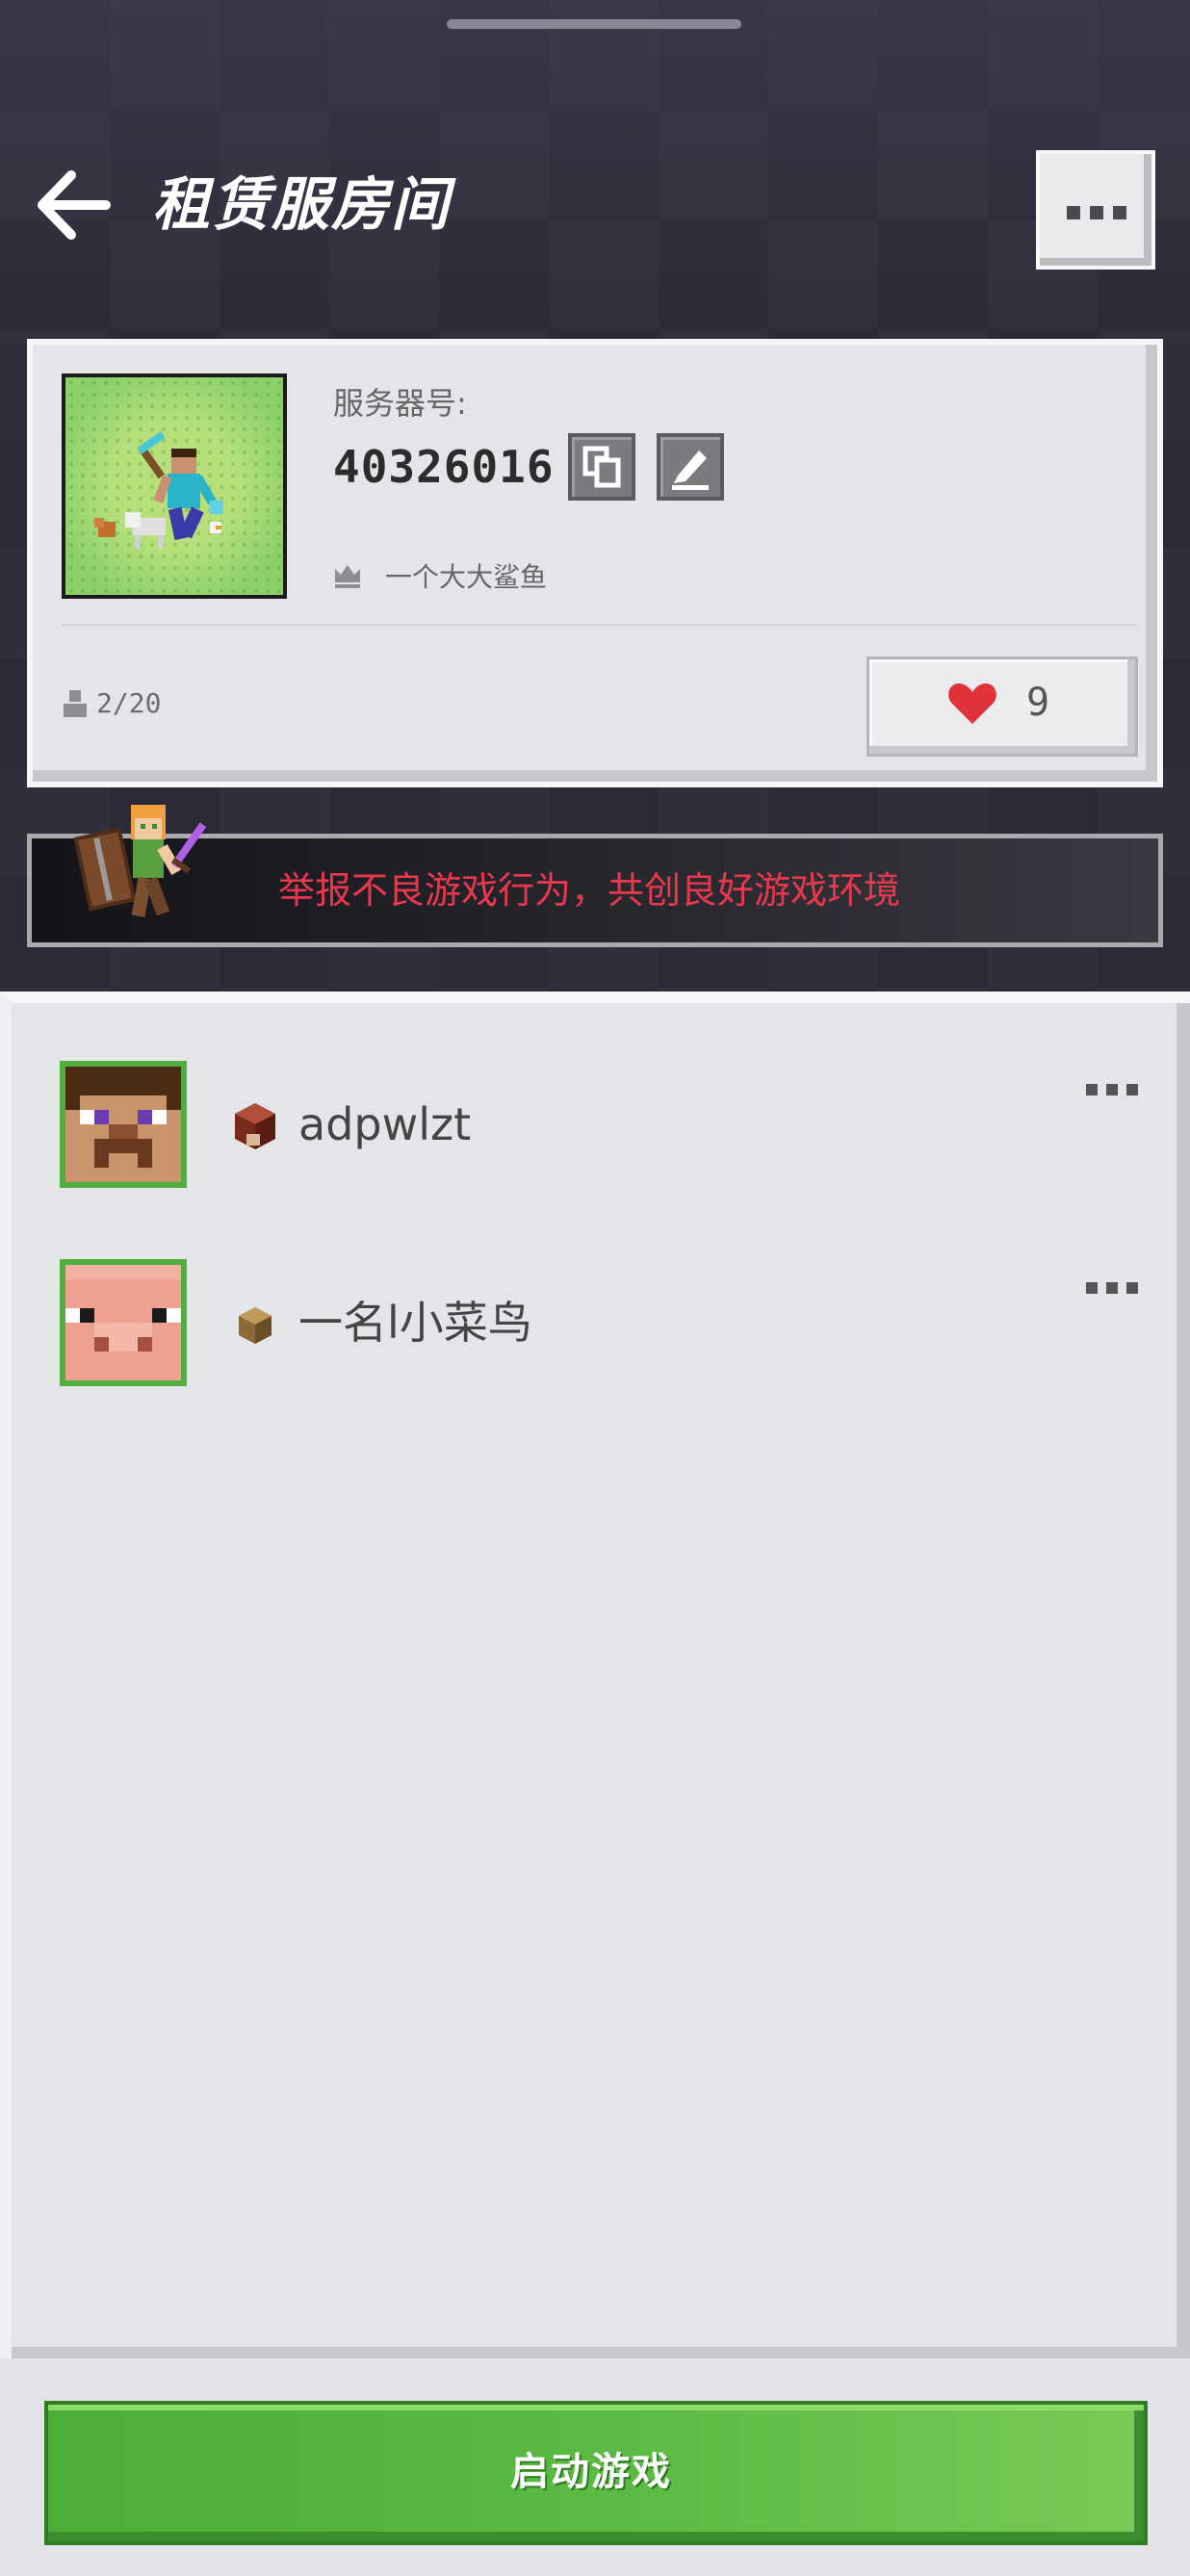 This screenshot has width=1190, height=2576. I want to click on server-thumbnail, so click(175, 487).